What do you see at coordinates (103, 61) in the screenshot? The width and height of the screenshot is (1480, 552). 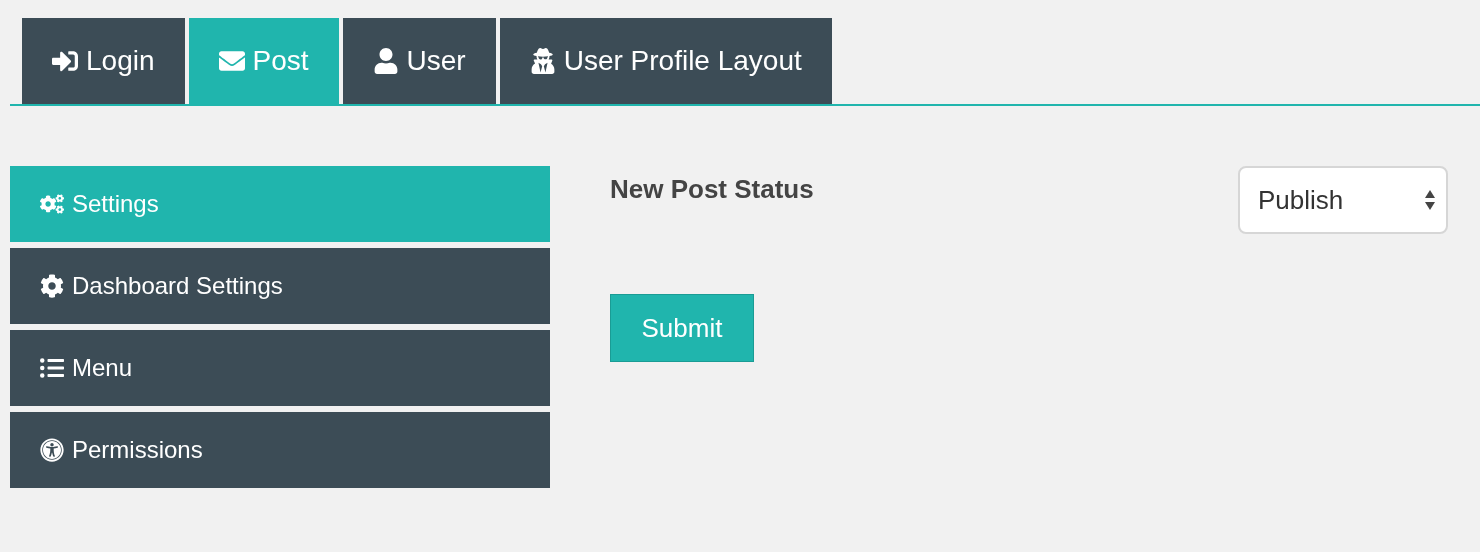 I see `tab: Login` at bounding box center [103, 61].